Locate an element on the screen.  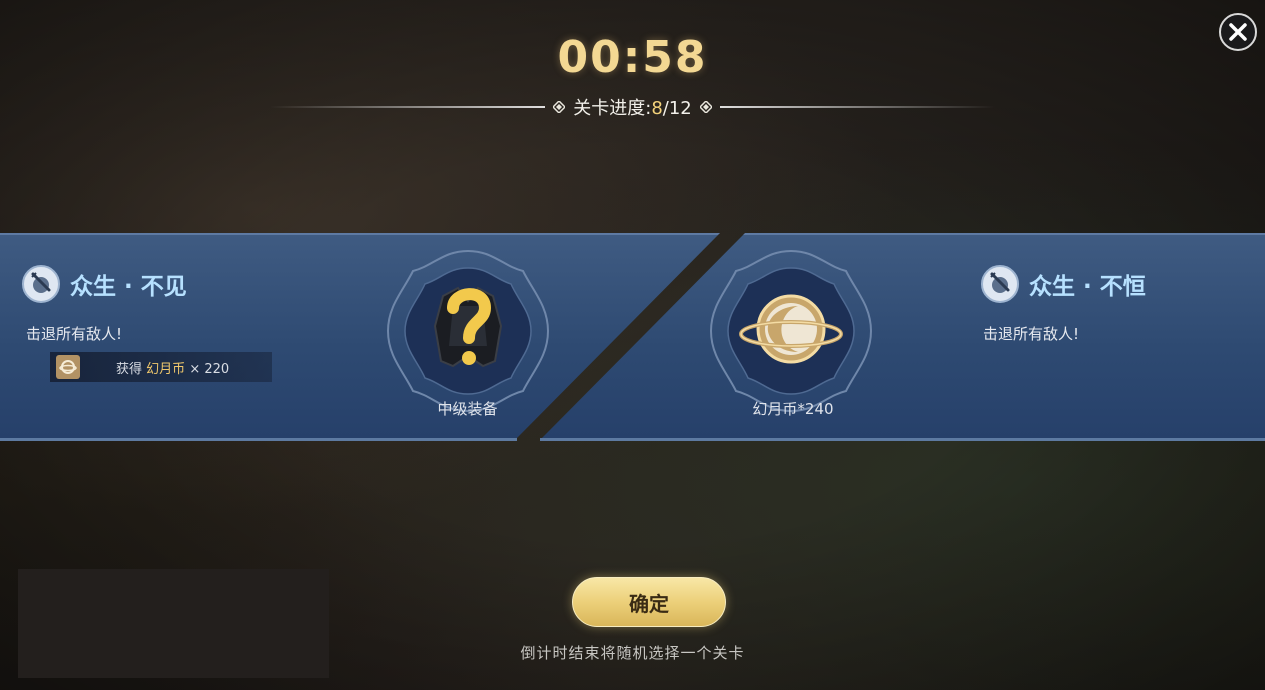
reward-amount: × 220 is located at coordinates (209, 369).